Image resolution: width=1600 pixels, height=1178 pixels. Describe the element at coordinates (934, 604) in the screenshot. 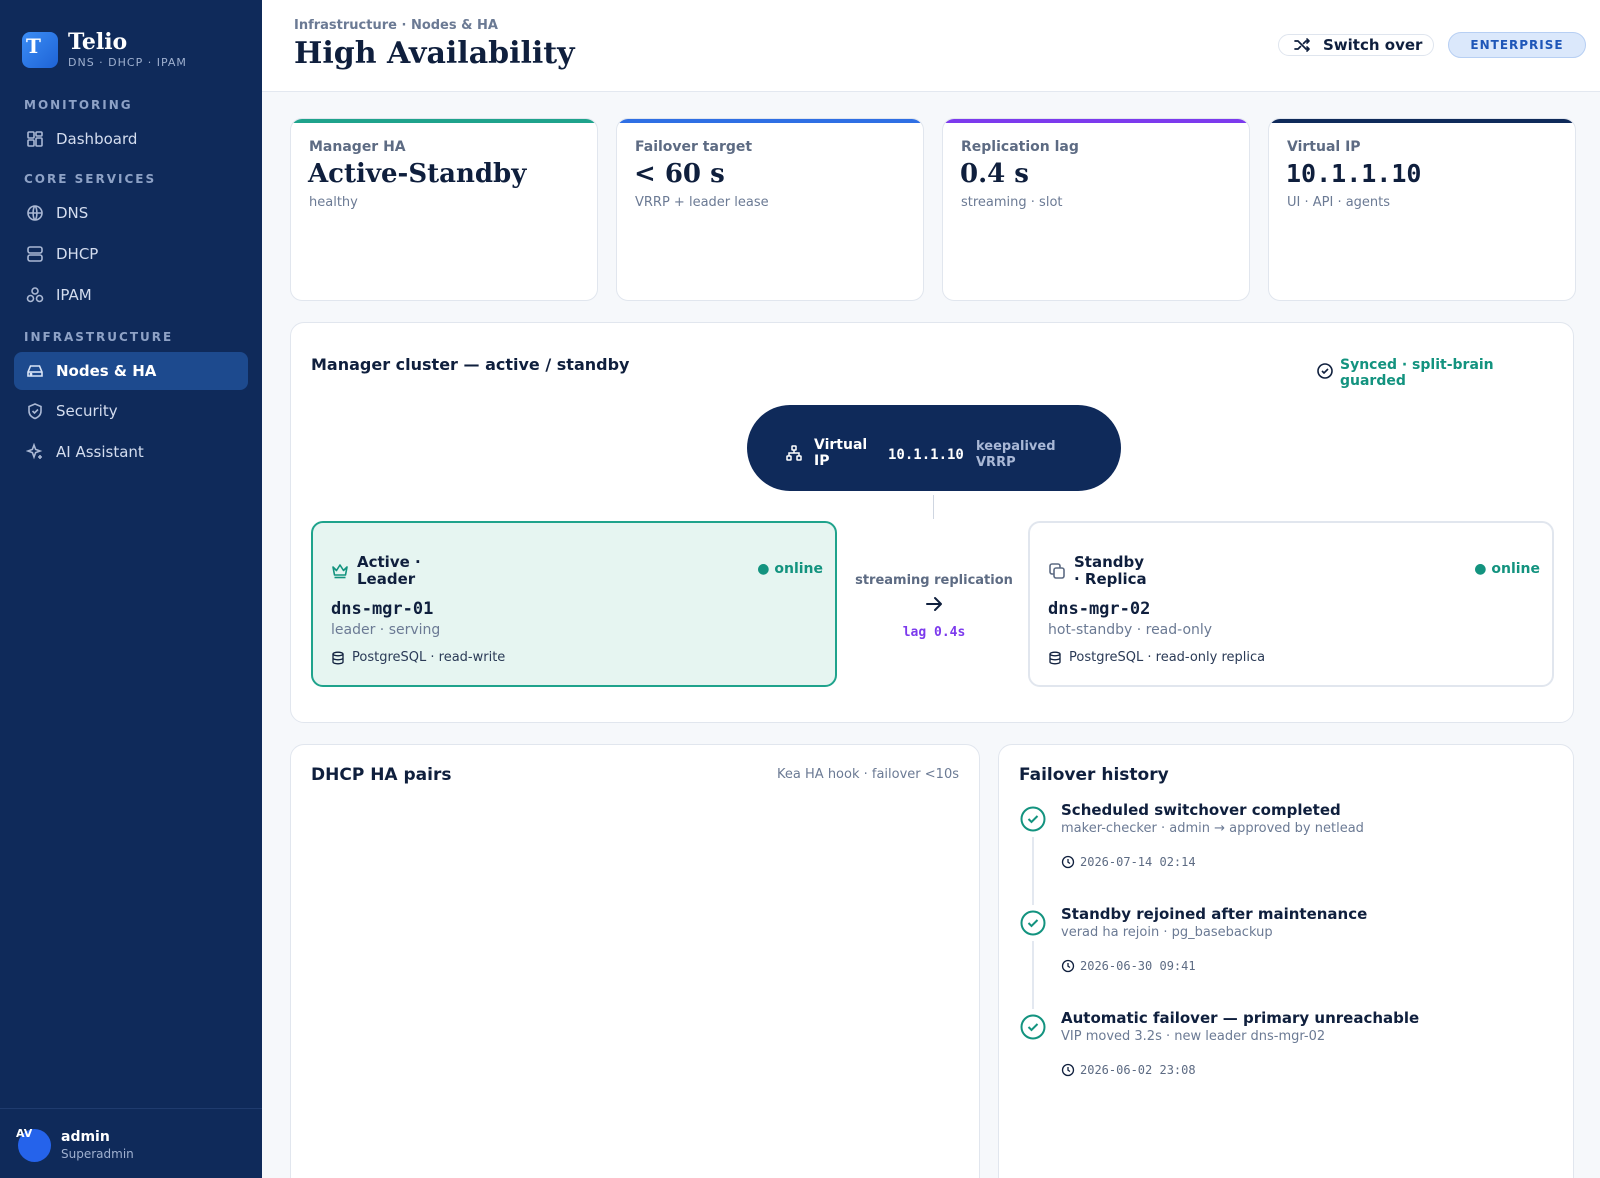

I see `arrow-right-icon` at that location.